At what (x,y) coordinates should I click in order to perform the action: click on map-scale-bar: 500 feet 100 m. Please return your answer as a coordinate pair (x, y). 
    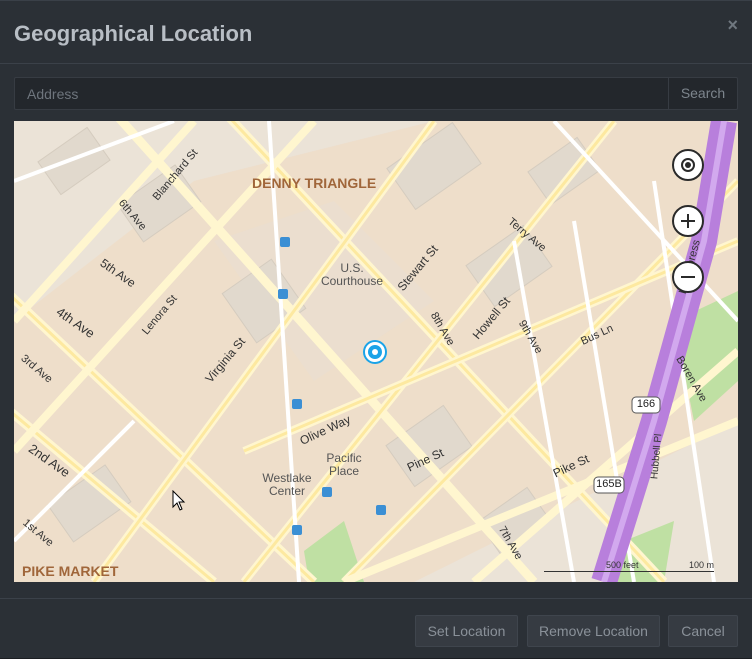
    Looking at the image, I should click on (629, 566).